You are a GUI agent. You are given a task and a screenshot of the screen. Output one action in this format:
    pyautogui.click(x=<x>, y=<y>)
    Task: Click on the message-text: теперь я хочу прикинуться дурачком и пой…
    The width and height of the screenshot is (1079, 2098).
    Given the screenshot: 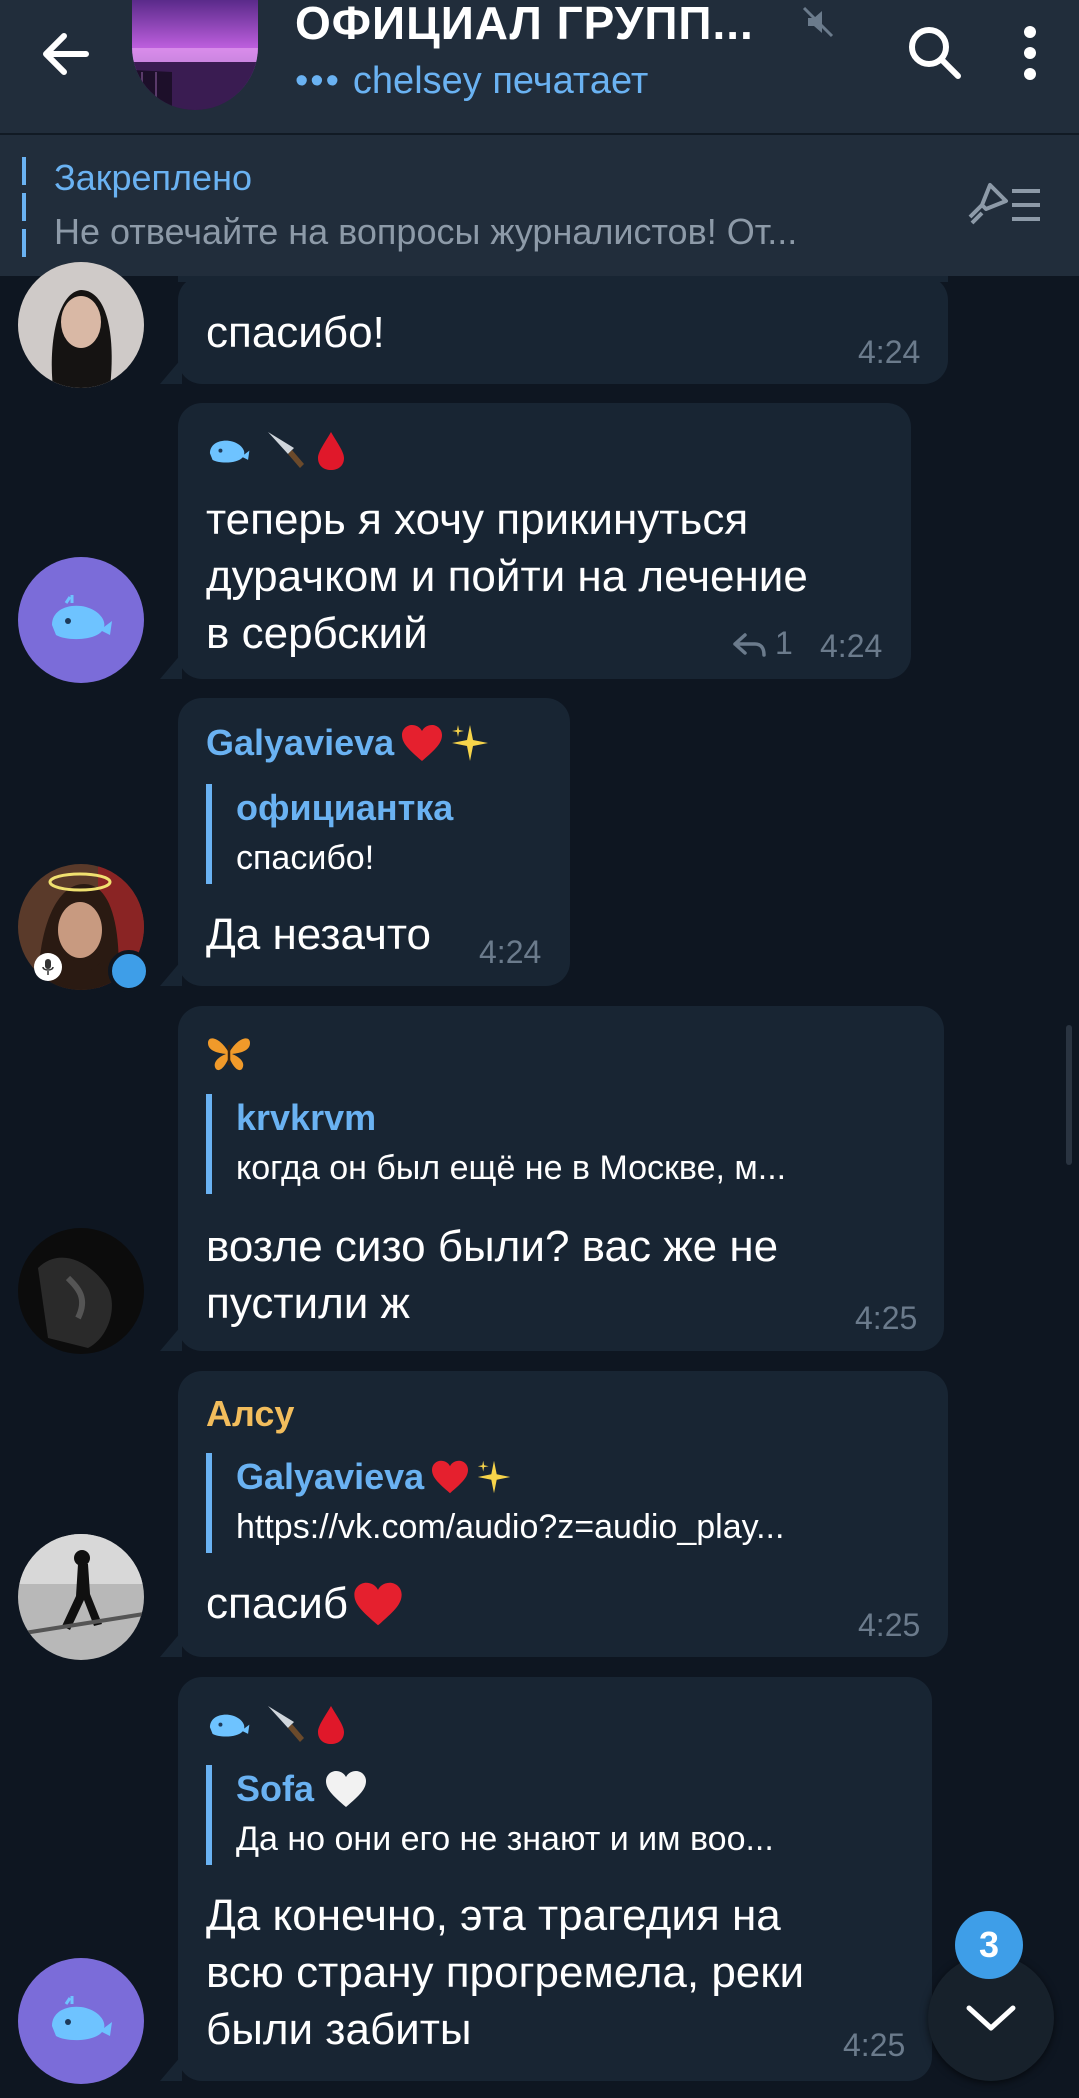 What is the action you would take?
    pyautogui.click(x=507, y=576)
    